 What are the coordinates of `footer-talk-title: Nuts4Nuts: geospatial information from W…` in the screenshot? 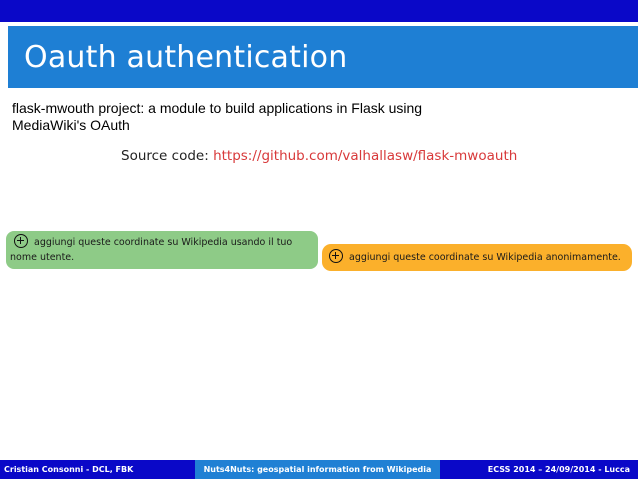 It's located at (317, 469).